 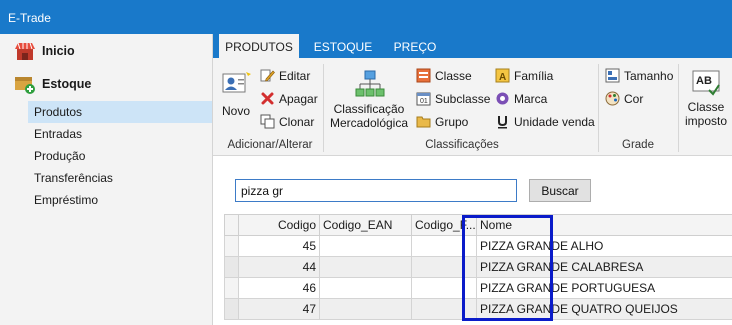 I want to click on table-header-row: Codigo Codigo_EAN Codigo_F... Nome, so click(x=478, y=225).